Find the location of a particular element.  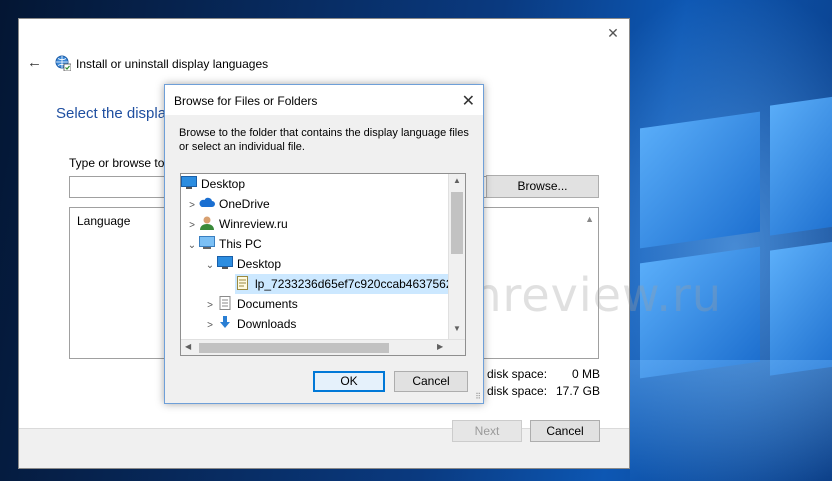

tree-item-label: Winreview.ru is located at coordinates (253, 224).